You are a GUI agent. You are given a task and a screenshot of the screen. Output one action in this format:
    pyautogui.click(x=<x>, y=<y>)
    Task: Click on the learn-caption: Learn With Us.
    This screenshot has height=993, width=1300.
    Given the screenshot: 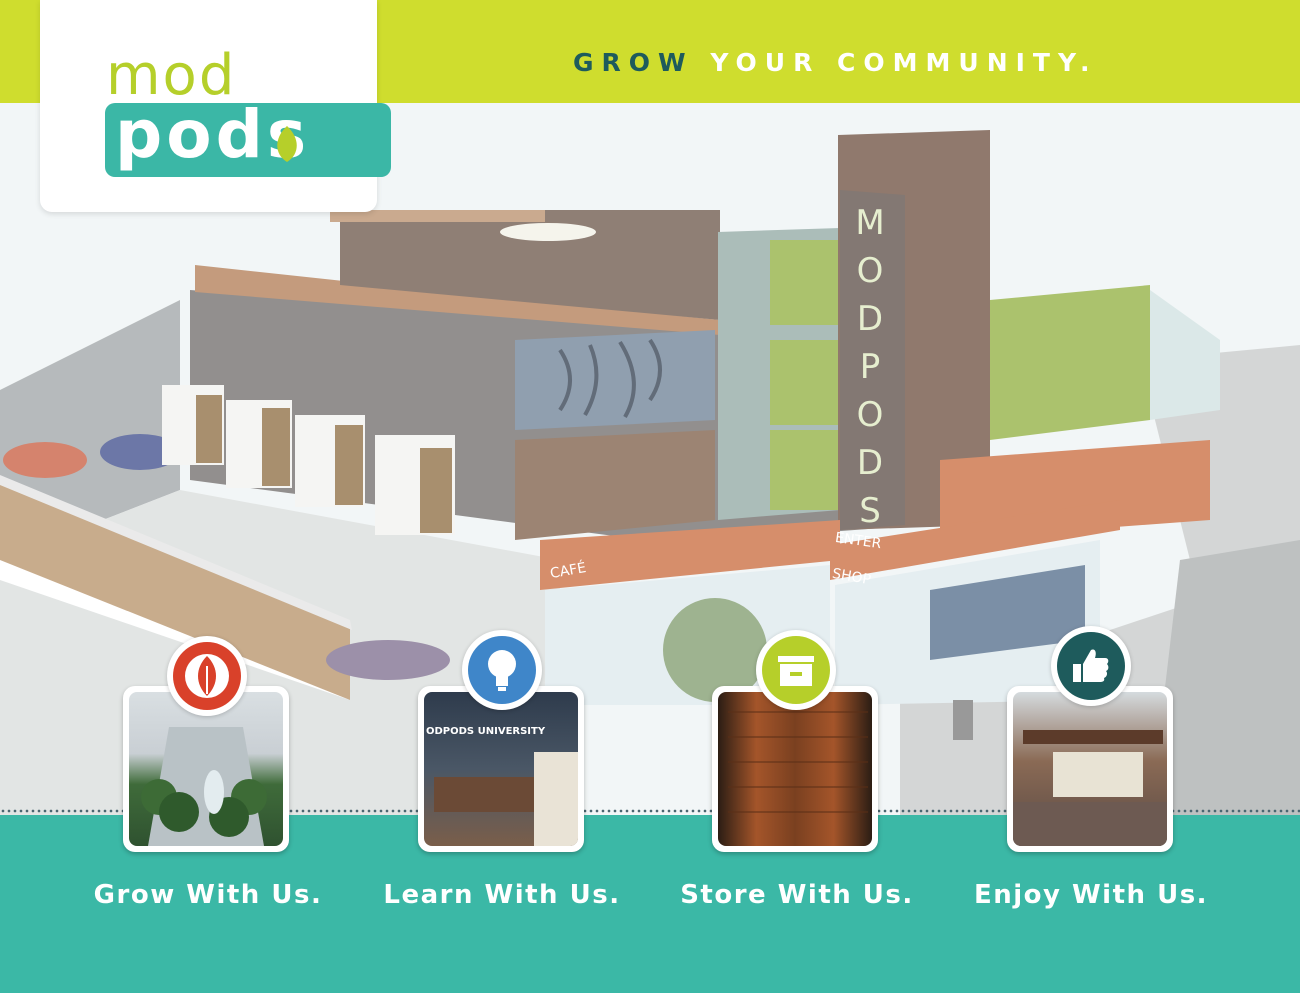 What is the action you would take?
    pyautogui.click(x=502, y=895)
    